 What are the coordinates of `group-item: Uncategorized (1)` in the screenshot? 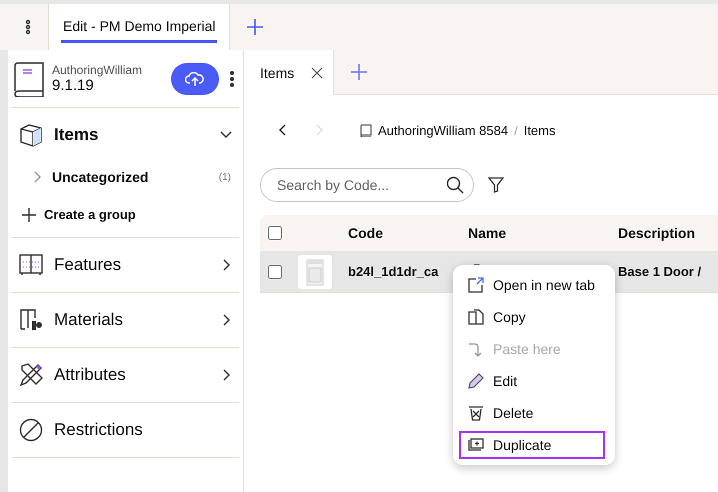 It's located at (125, 177).